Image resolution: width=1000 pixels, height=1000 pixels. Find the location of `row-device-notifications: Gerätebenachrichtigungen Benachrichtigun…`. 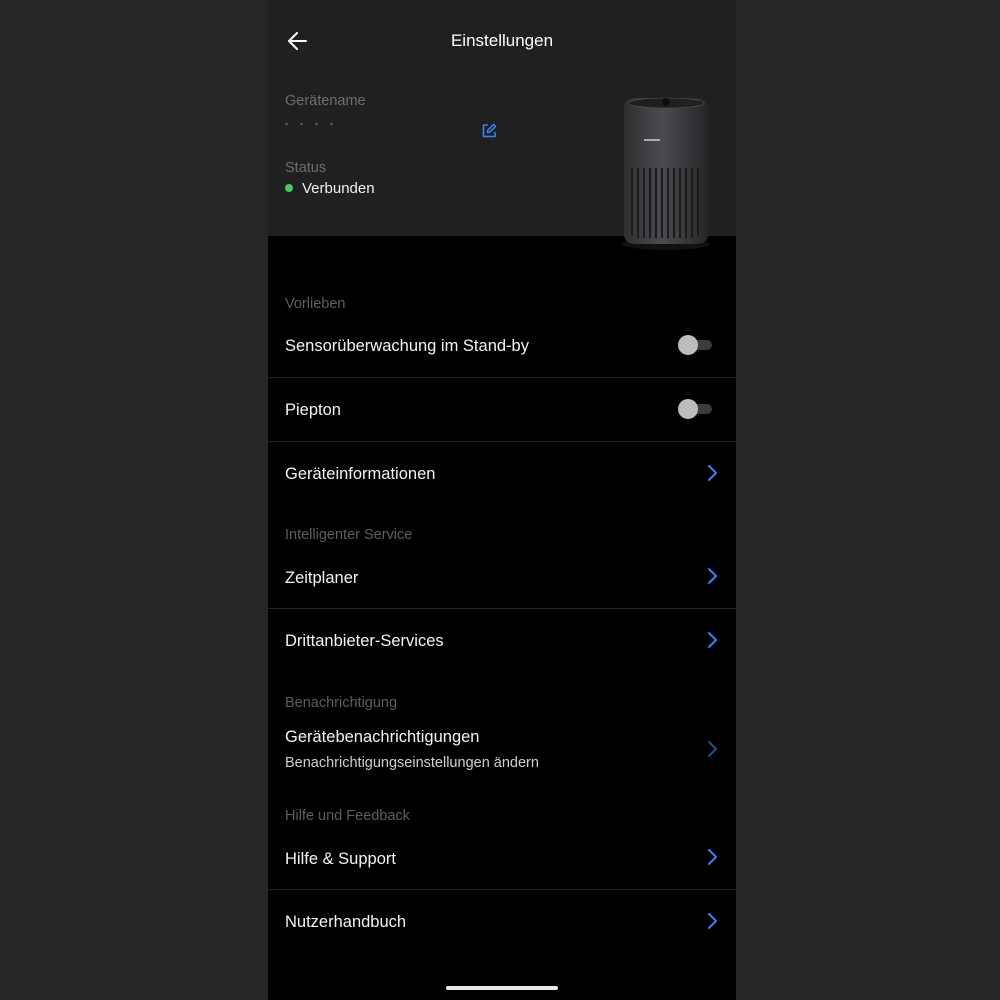

row-device-notifications: Gerätebenachrichtigungen Benachrichtigun… is located at coordinates (502, 750).